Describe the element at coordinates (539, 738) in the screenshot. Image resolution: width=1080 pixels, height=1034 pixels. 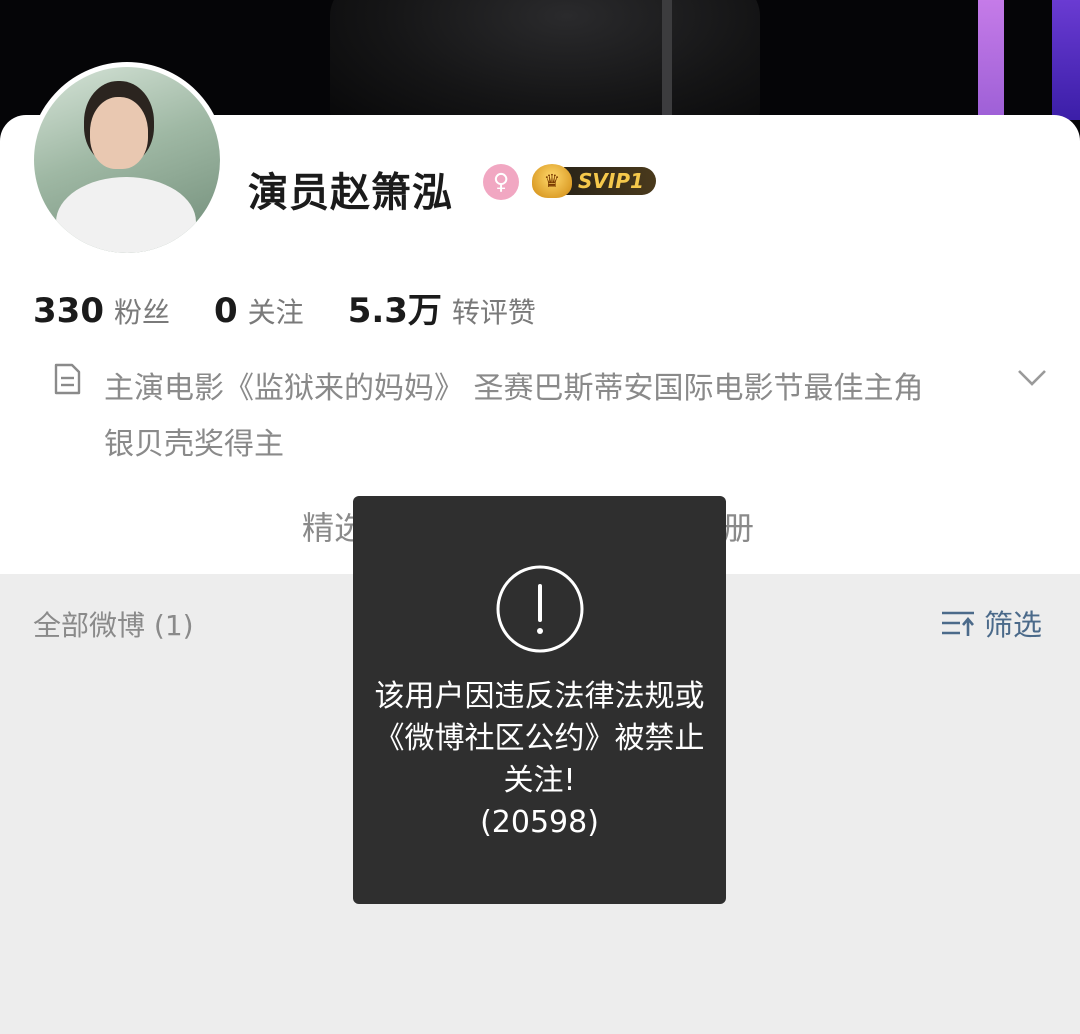
I see `toast-message: 该用户因违反法律法规或《微博社区公约》被禁止关注!` at that location.